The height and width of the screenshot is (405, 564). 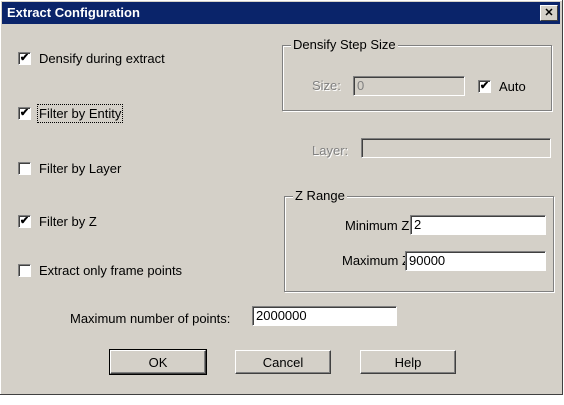 I want to click on close-icon: ✕, so click(x=549, y=12).